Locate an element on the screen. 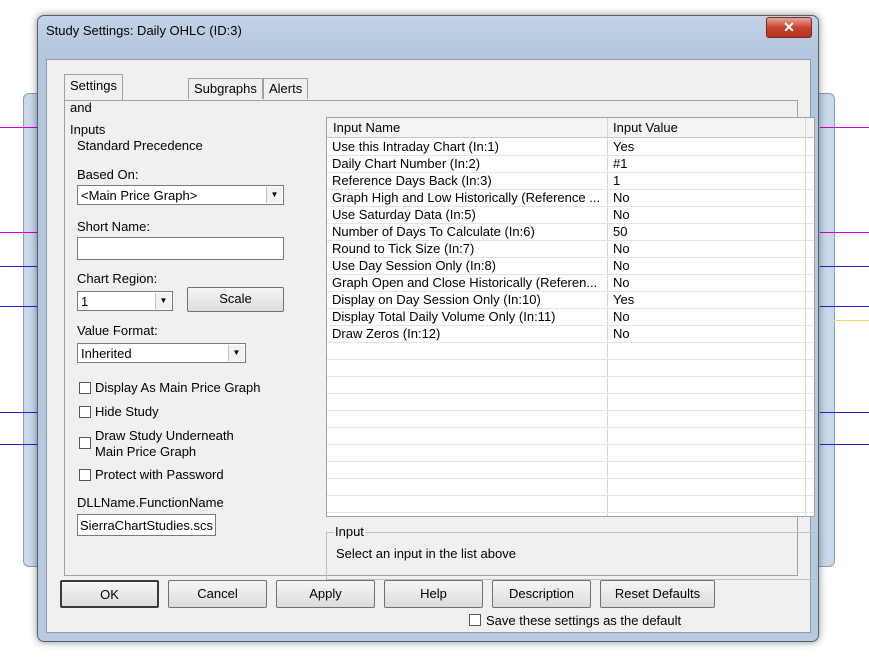 The image size is (869, 663). draw-underneath-checkbox is located at coordinates (85, 443).